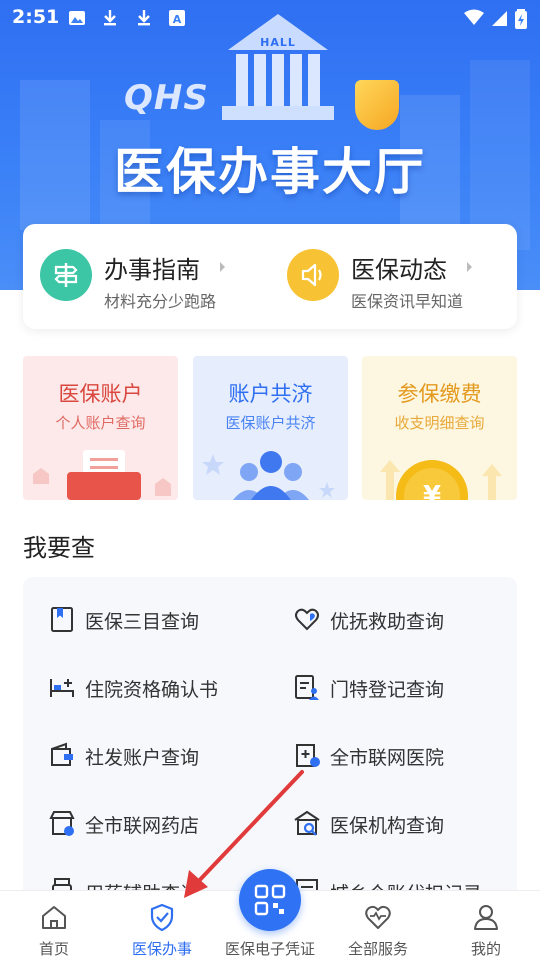 This screenshot has height=960, width=540. Describe the element at coordinates (142, 826) in the screenshot. I see `query-label: 全市联网药店` at that location.